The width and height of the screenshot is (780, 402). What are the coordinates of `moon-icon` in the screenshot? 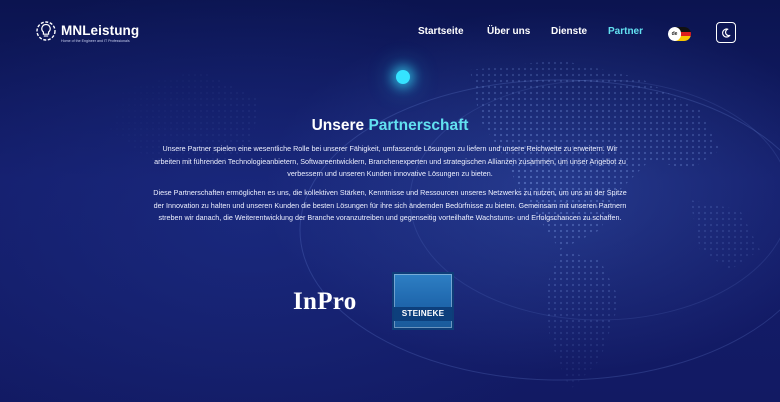 It's located at (726, 32).